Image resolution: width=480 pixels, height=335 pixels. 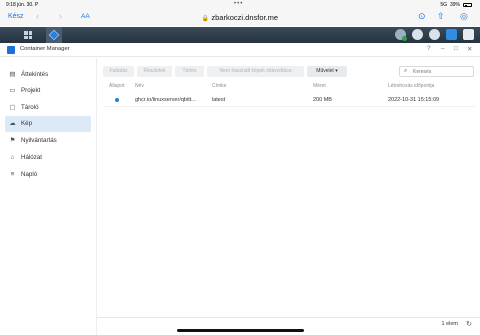 I want to click on sidebar-item-label: Kép, so click(x=27, y=123).